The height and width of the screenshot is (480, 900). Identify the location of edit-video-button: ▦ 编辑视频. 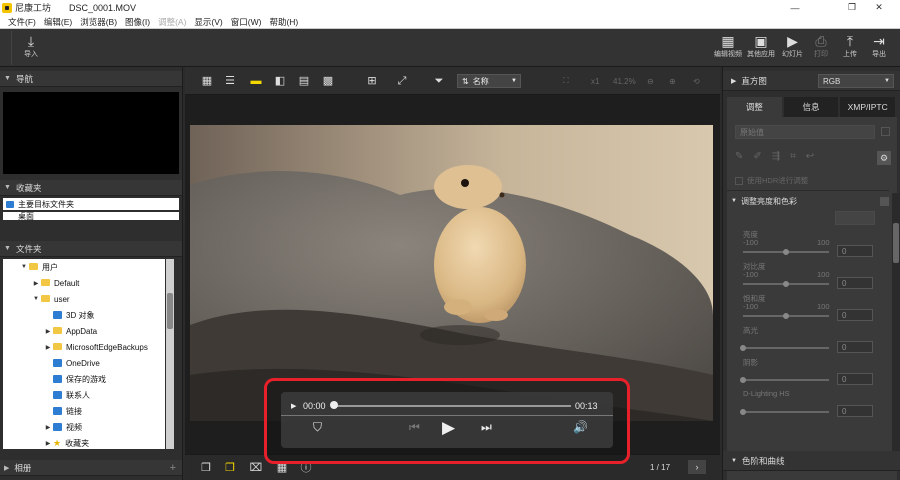
(728, 46).